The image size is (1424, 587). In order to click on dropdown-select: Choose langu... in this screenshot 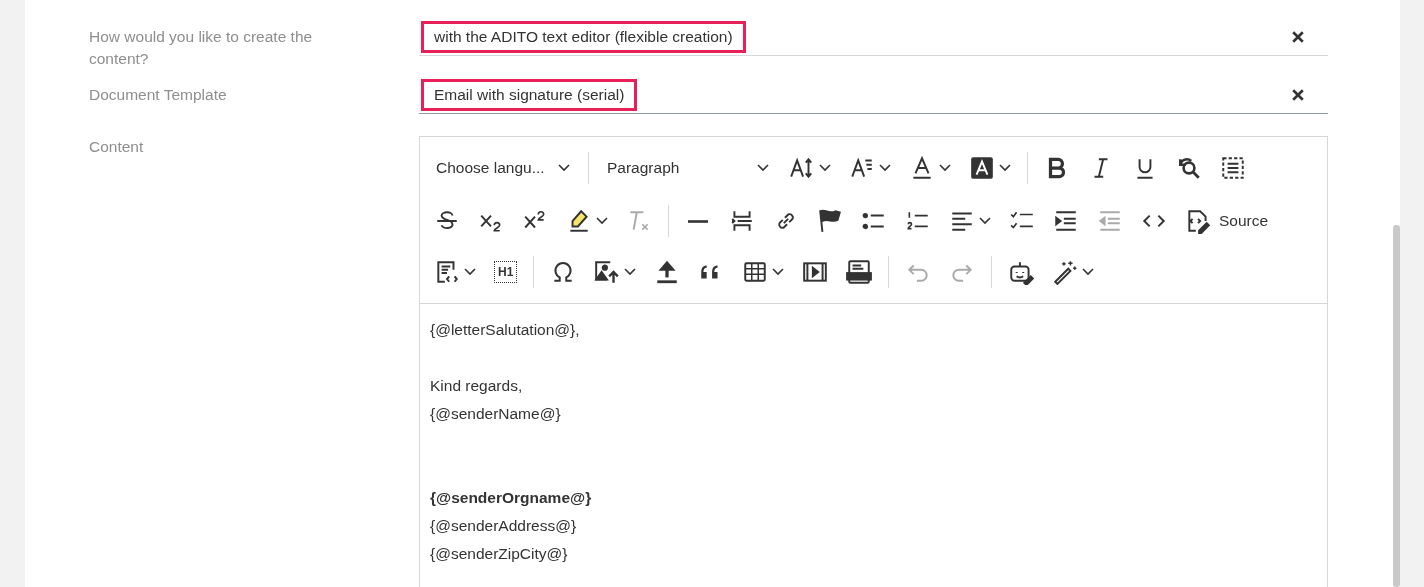, I will do `click(503, 168)`.